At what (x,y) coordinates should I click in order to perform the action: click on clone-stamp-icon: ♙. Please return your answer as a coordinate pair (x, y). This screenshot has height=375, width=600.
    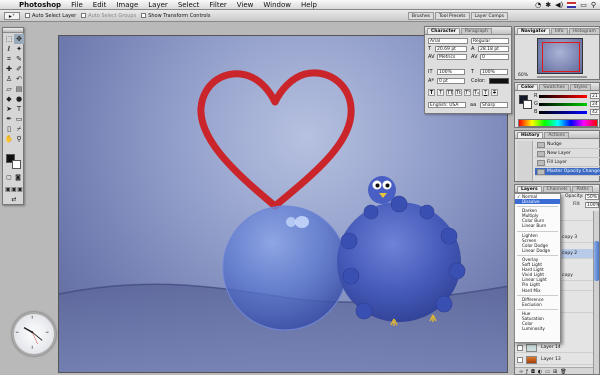
    Looking at the image, I should click on (9, 79).